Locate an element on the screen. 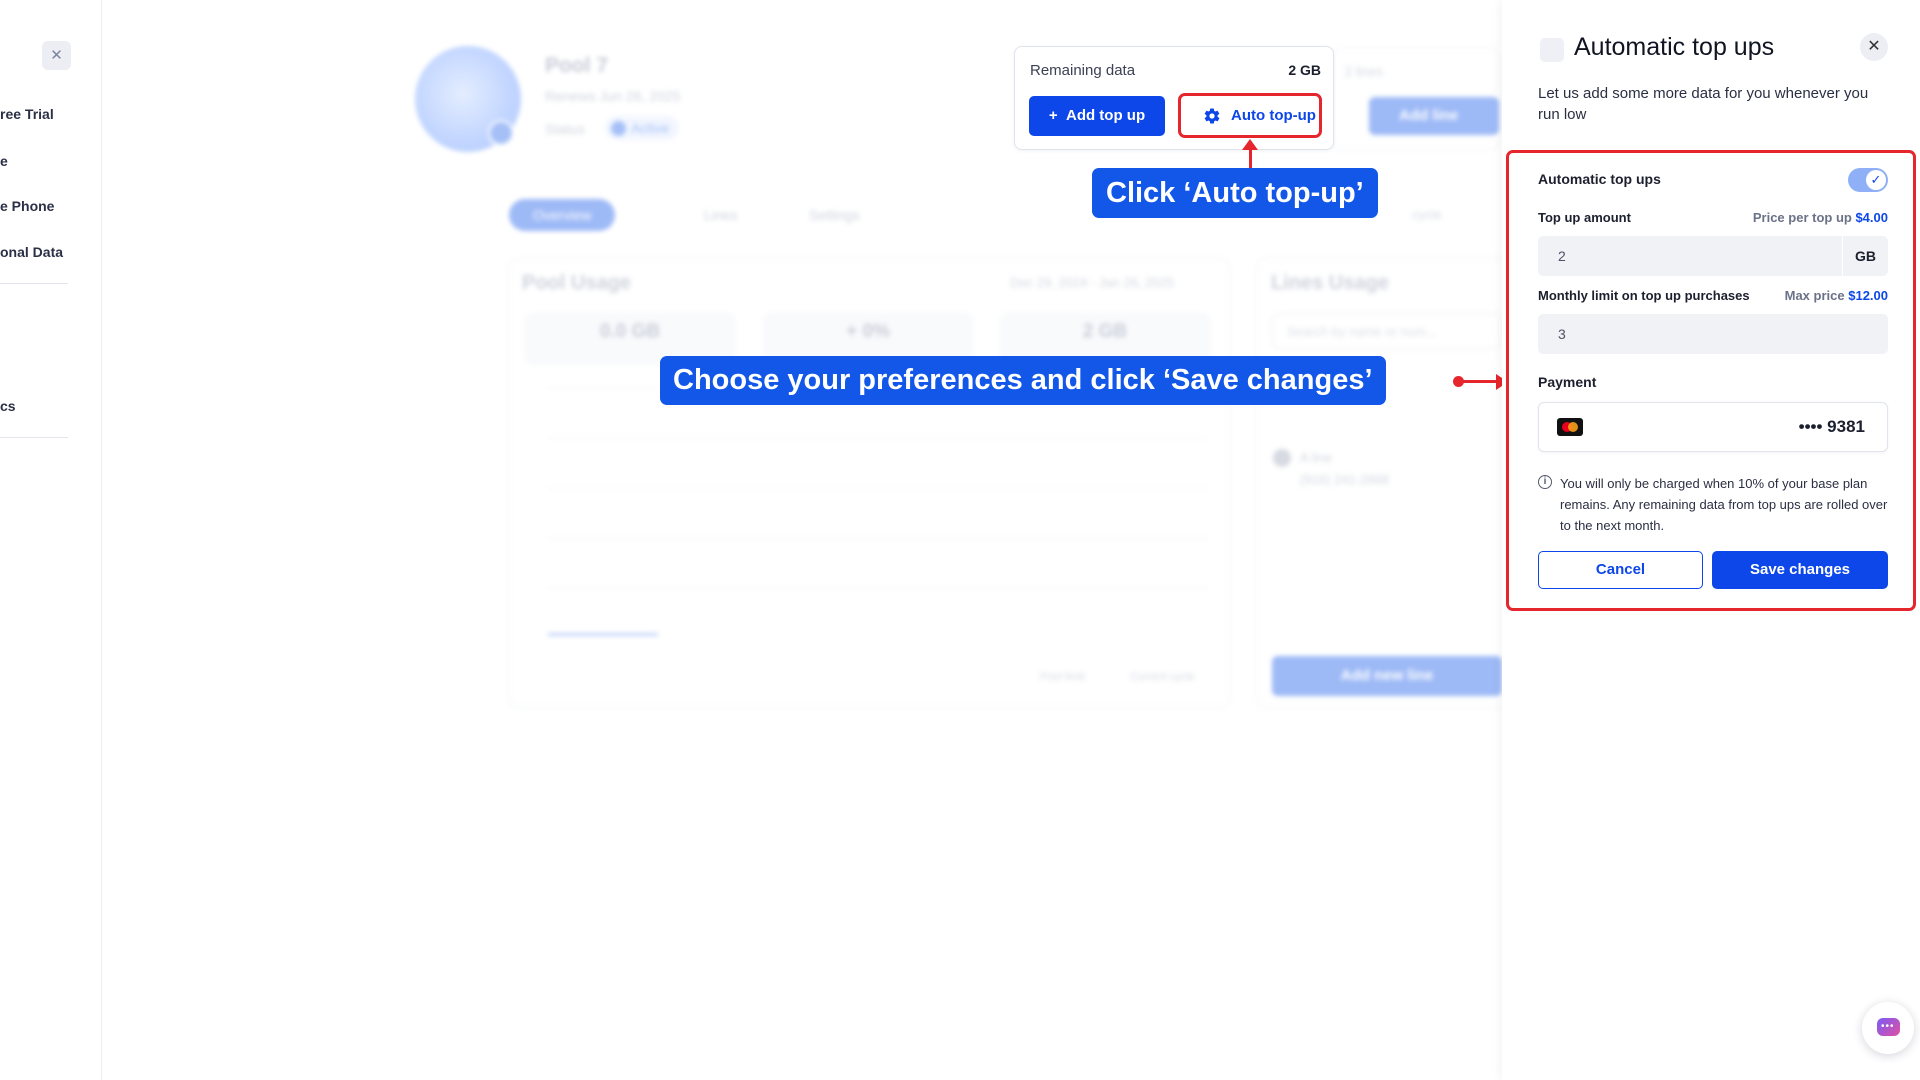 The image size is (1920, 1080). tab-overview: Overview is located at coordinates (562, 215).